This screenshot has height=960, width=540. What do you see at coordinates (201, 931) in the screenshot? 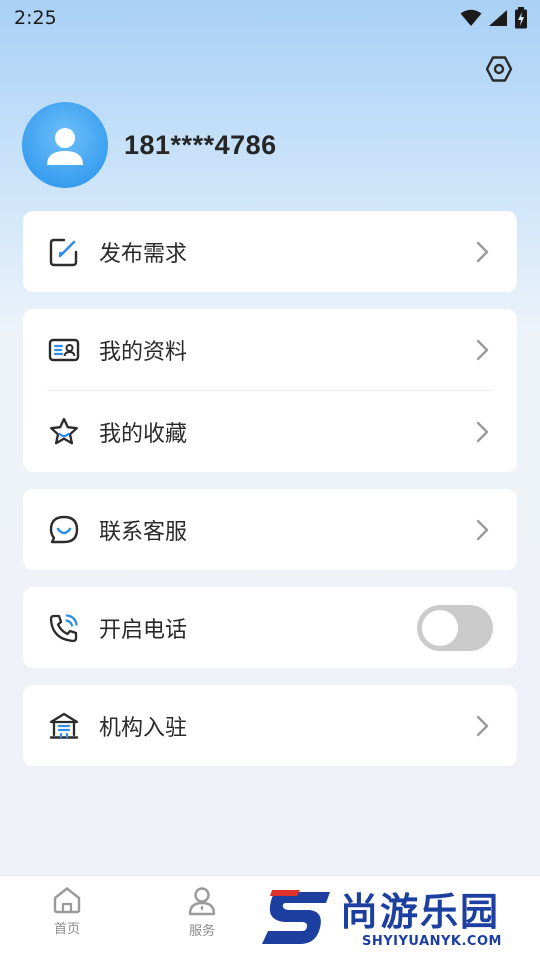
I see `tab-label-service: 服务` at bounding box center [201, 931].